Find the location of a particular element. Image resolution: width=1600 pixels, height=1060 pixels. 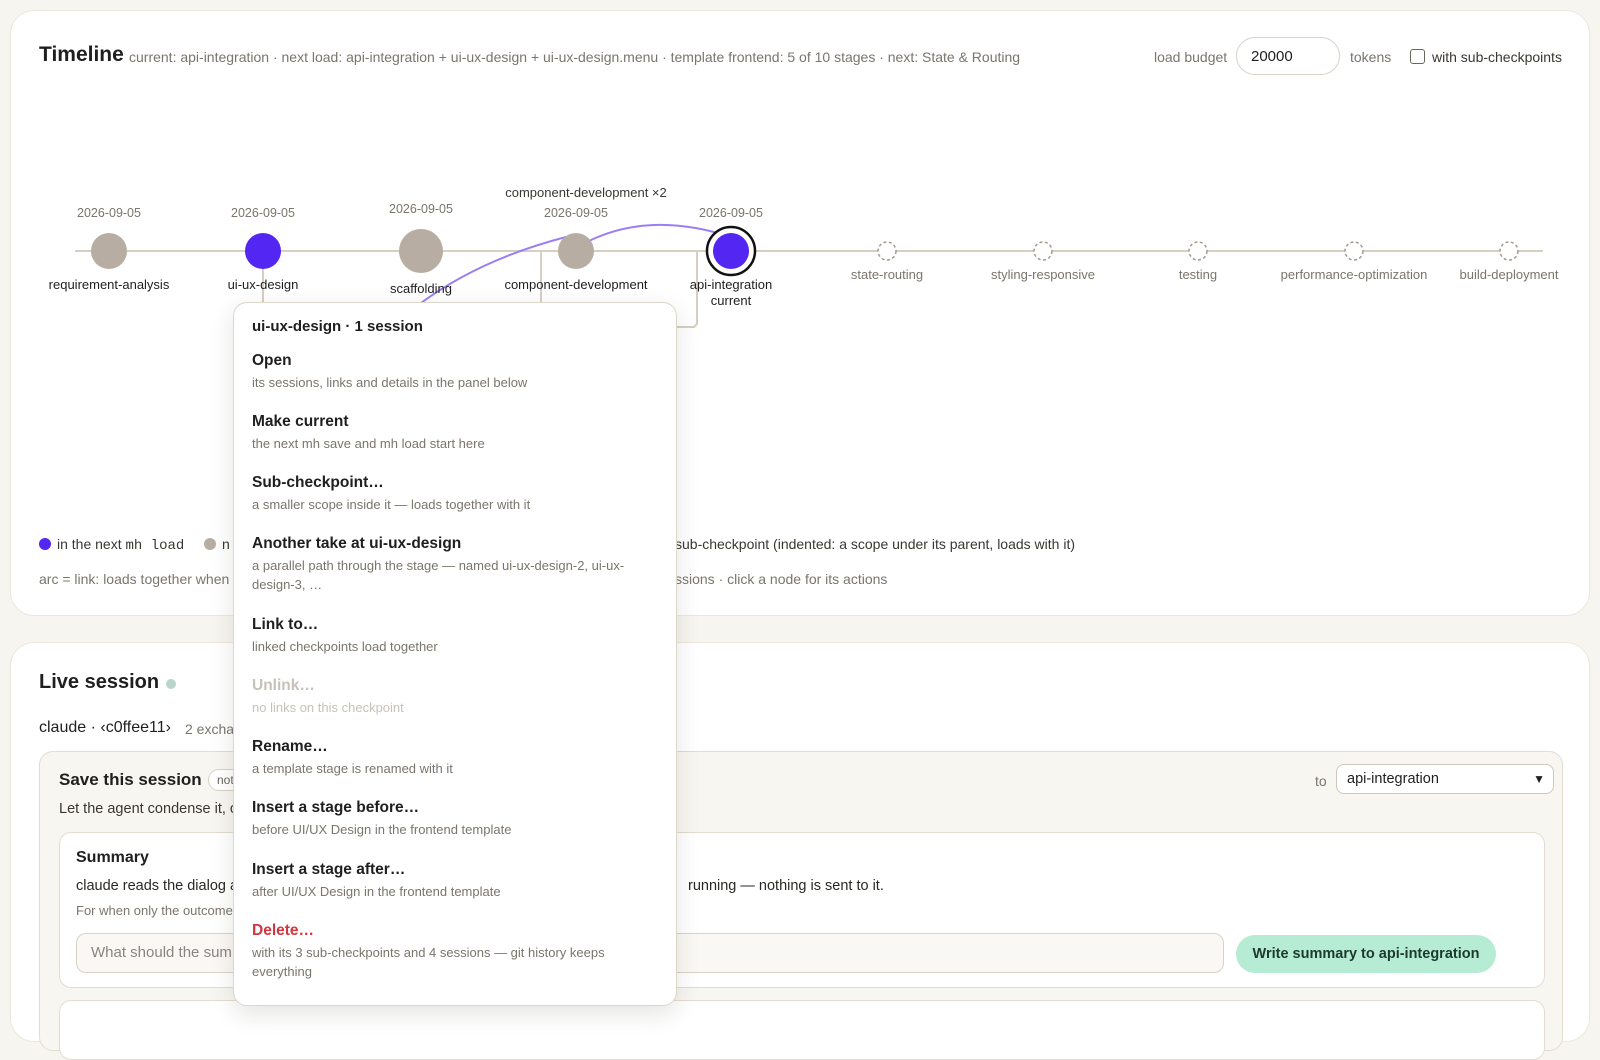

legend-not-in-load-dot is located at coordinates (210, 544).